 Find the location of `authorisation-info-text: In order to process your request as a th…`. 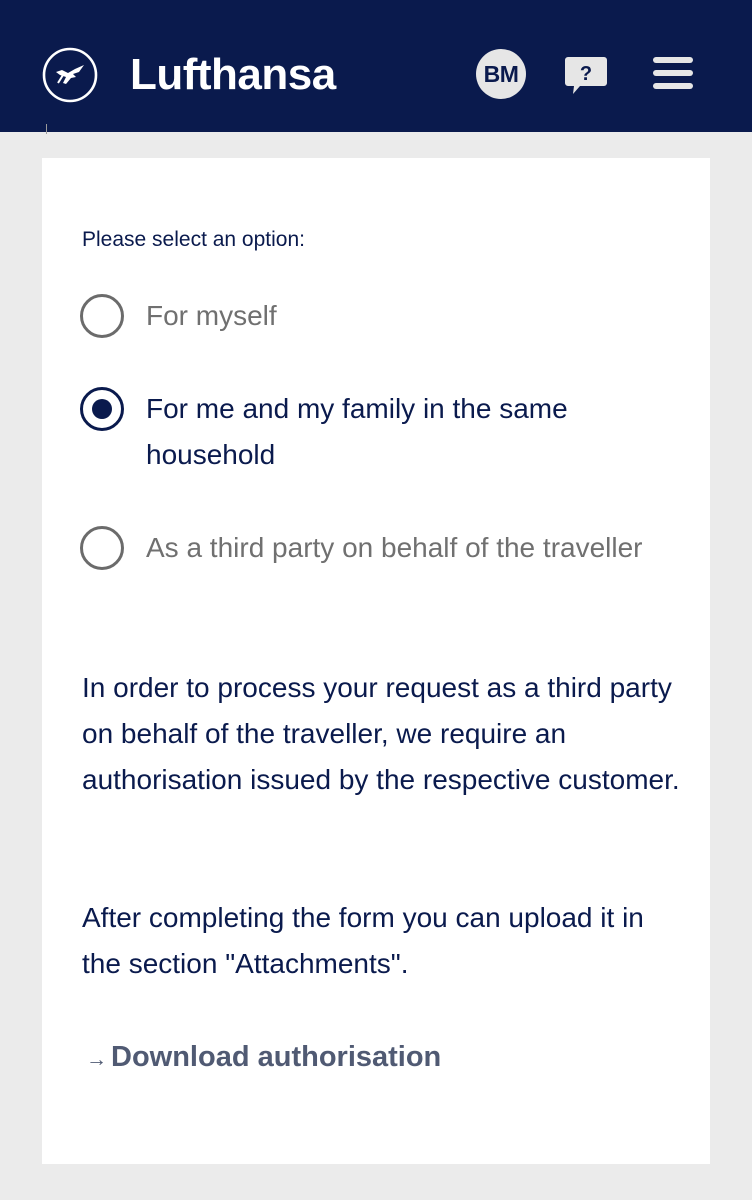

authorisation-info-text: In order to process your request as a th… is located at coordinates (381, 733).